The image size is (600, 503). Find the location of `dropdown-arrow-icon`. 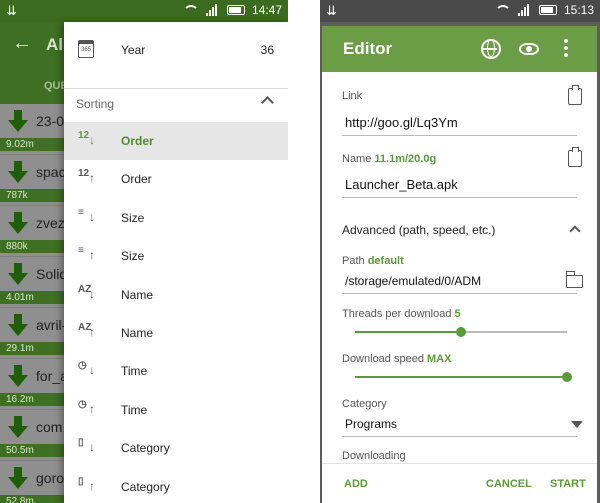

dropdown-arrow-icon is located at coordinates (577, 424).